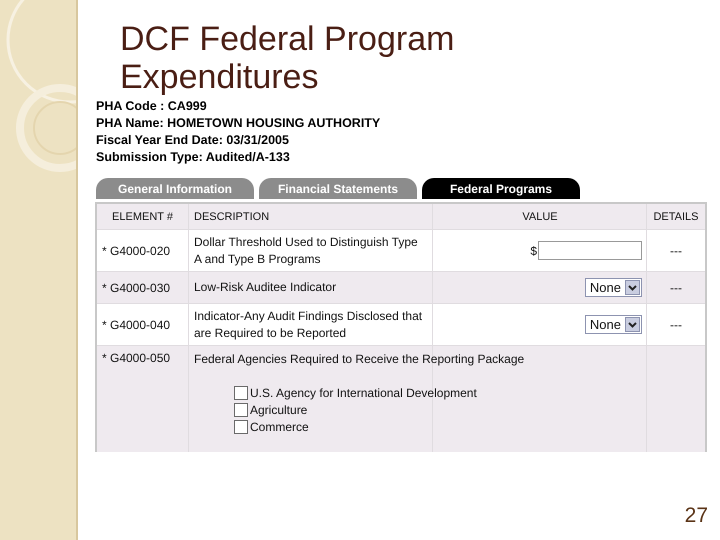 Image resolution: width=720 pixels, height=540 pixels. What do you see at coordinates (152, 106) in the screenshot?
I see `info-line: PHA Code : CA999` at bounding box center [152, 106].